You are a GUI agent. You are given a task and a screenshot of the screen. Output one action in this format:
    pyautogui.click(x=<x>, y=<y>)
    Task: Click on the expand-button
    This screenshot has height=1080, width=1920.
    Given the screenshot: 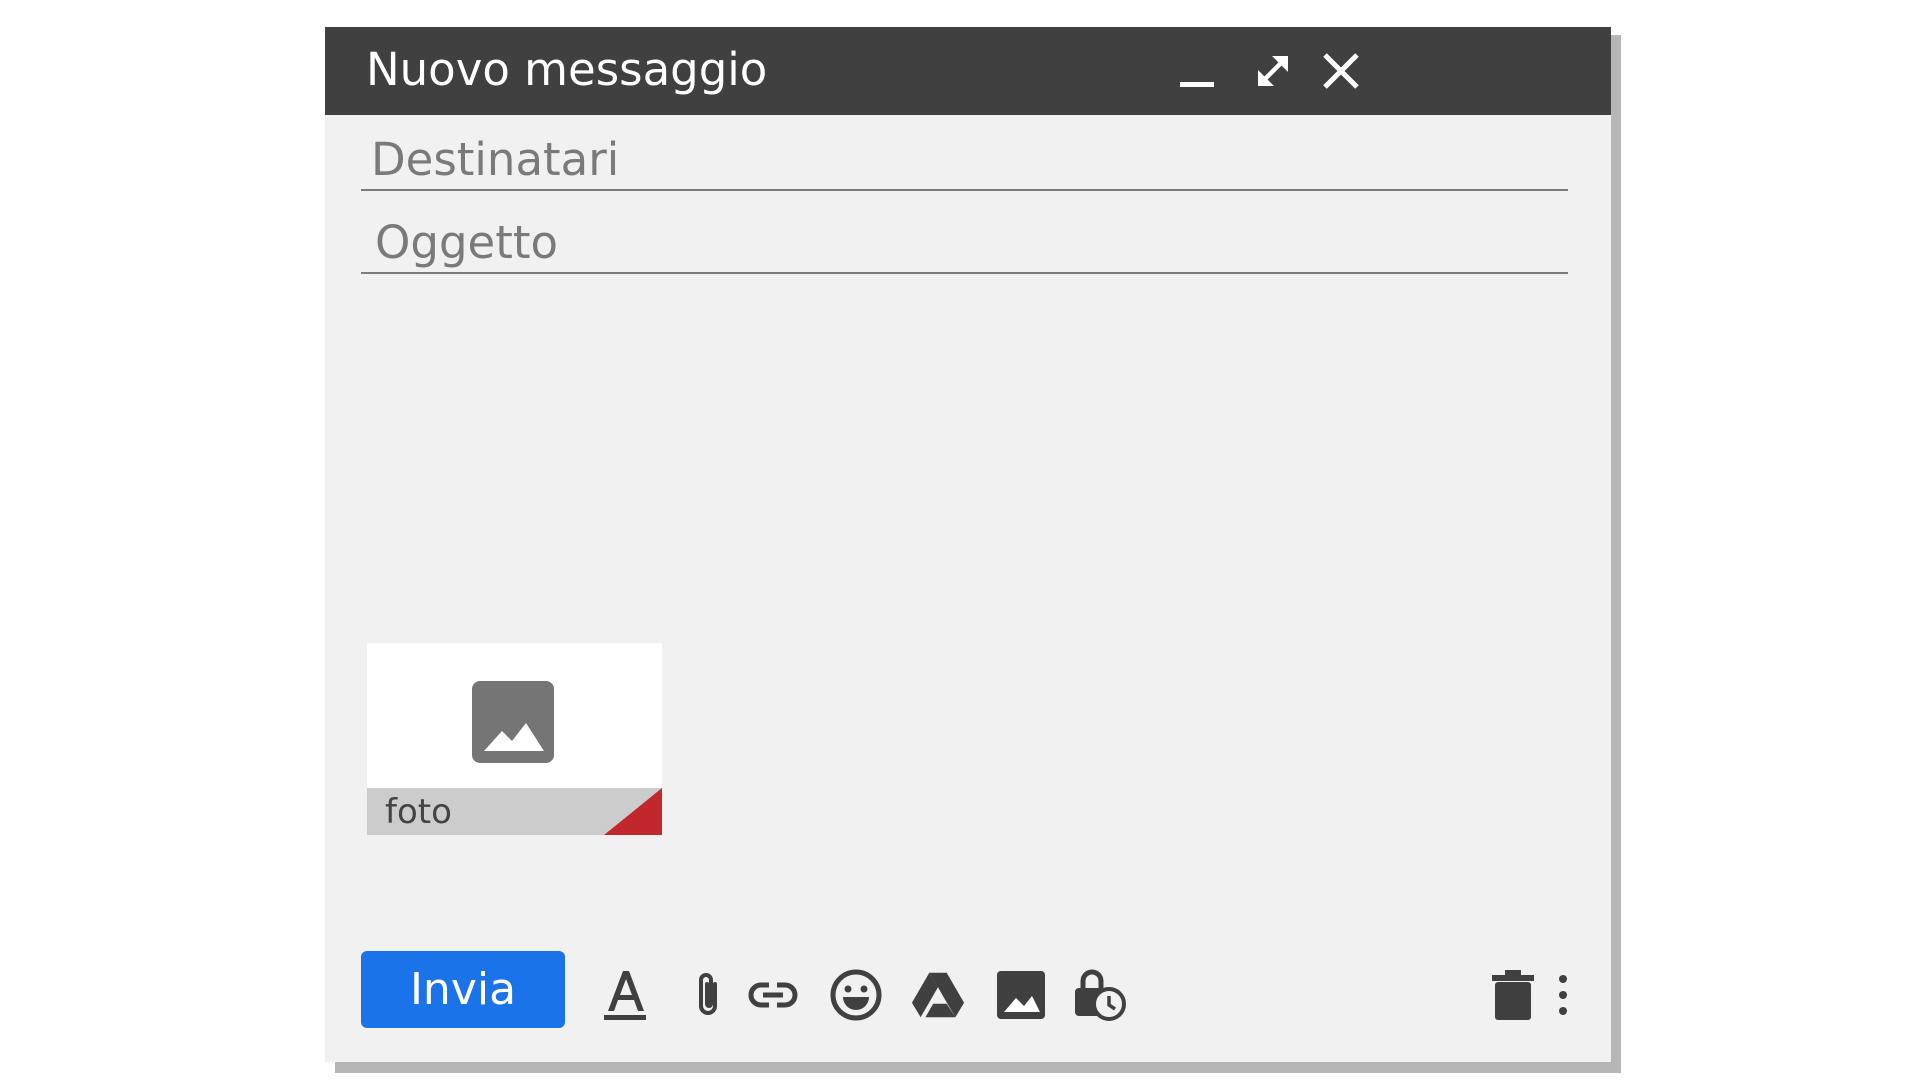 What is the action you would take?
    pyautogui.click(x=1273, y=71)
    